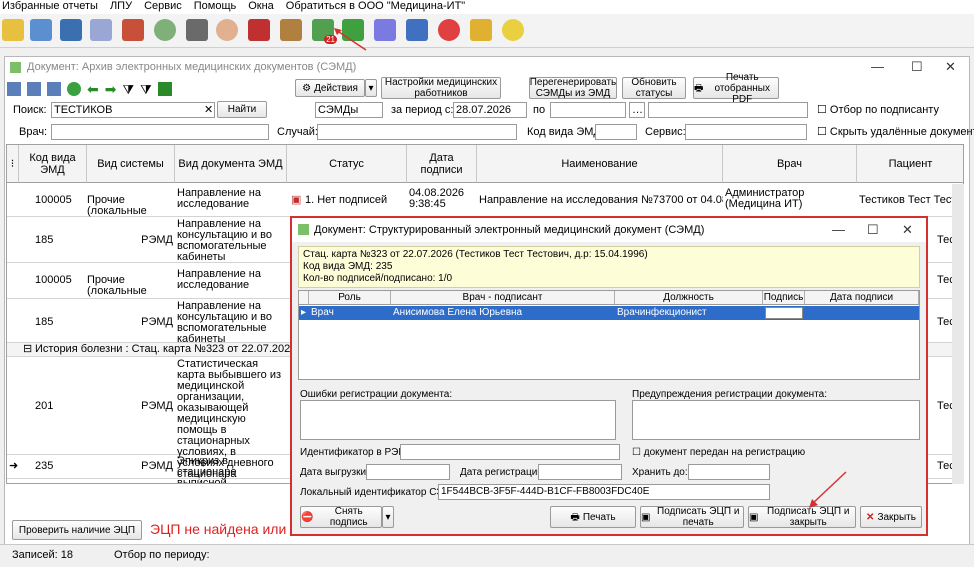 The image size is (974, 567). I want to click on dialog-minimize-button: —, so click(838, 230).